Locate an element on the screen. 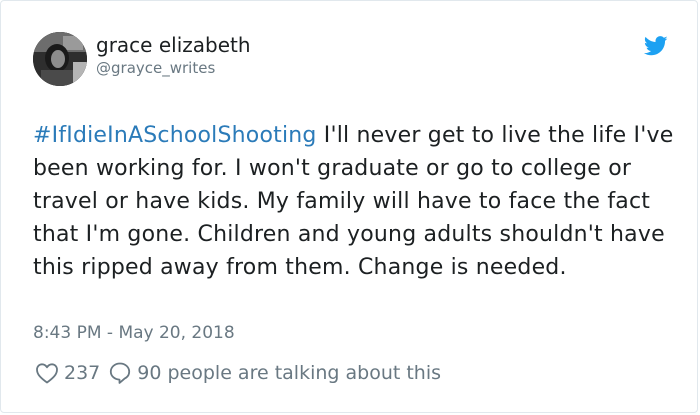  avatar-image is located at coordinates (60, 59).